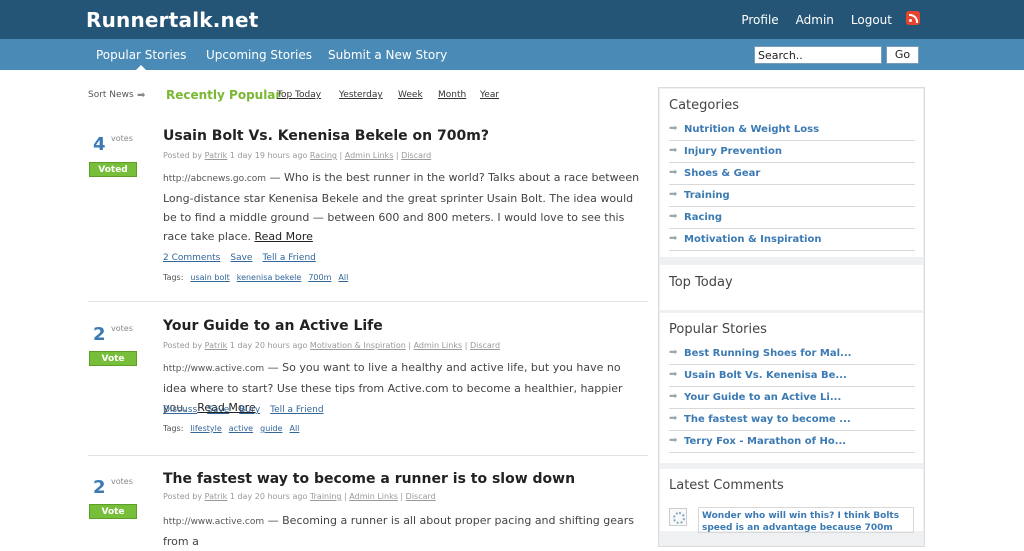 The height and width of the screenshot is (551, 1024). Describe the element at coordinates (361, 95) in the screenshot. I see `sort-yesterday: Yesterday` at that location.